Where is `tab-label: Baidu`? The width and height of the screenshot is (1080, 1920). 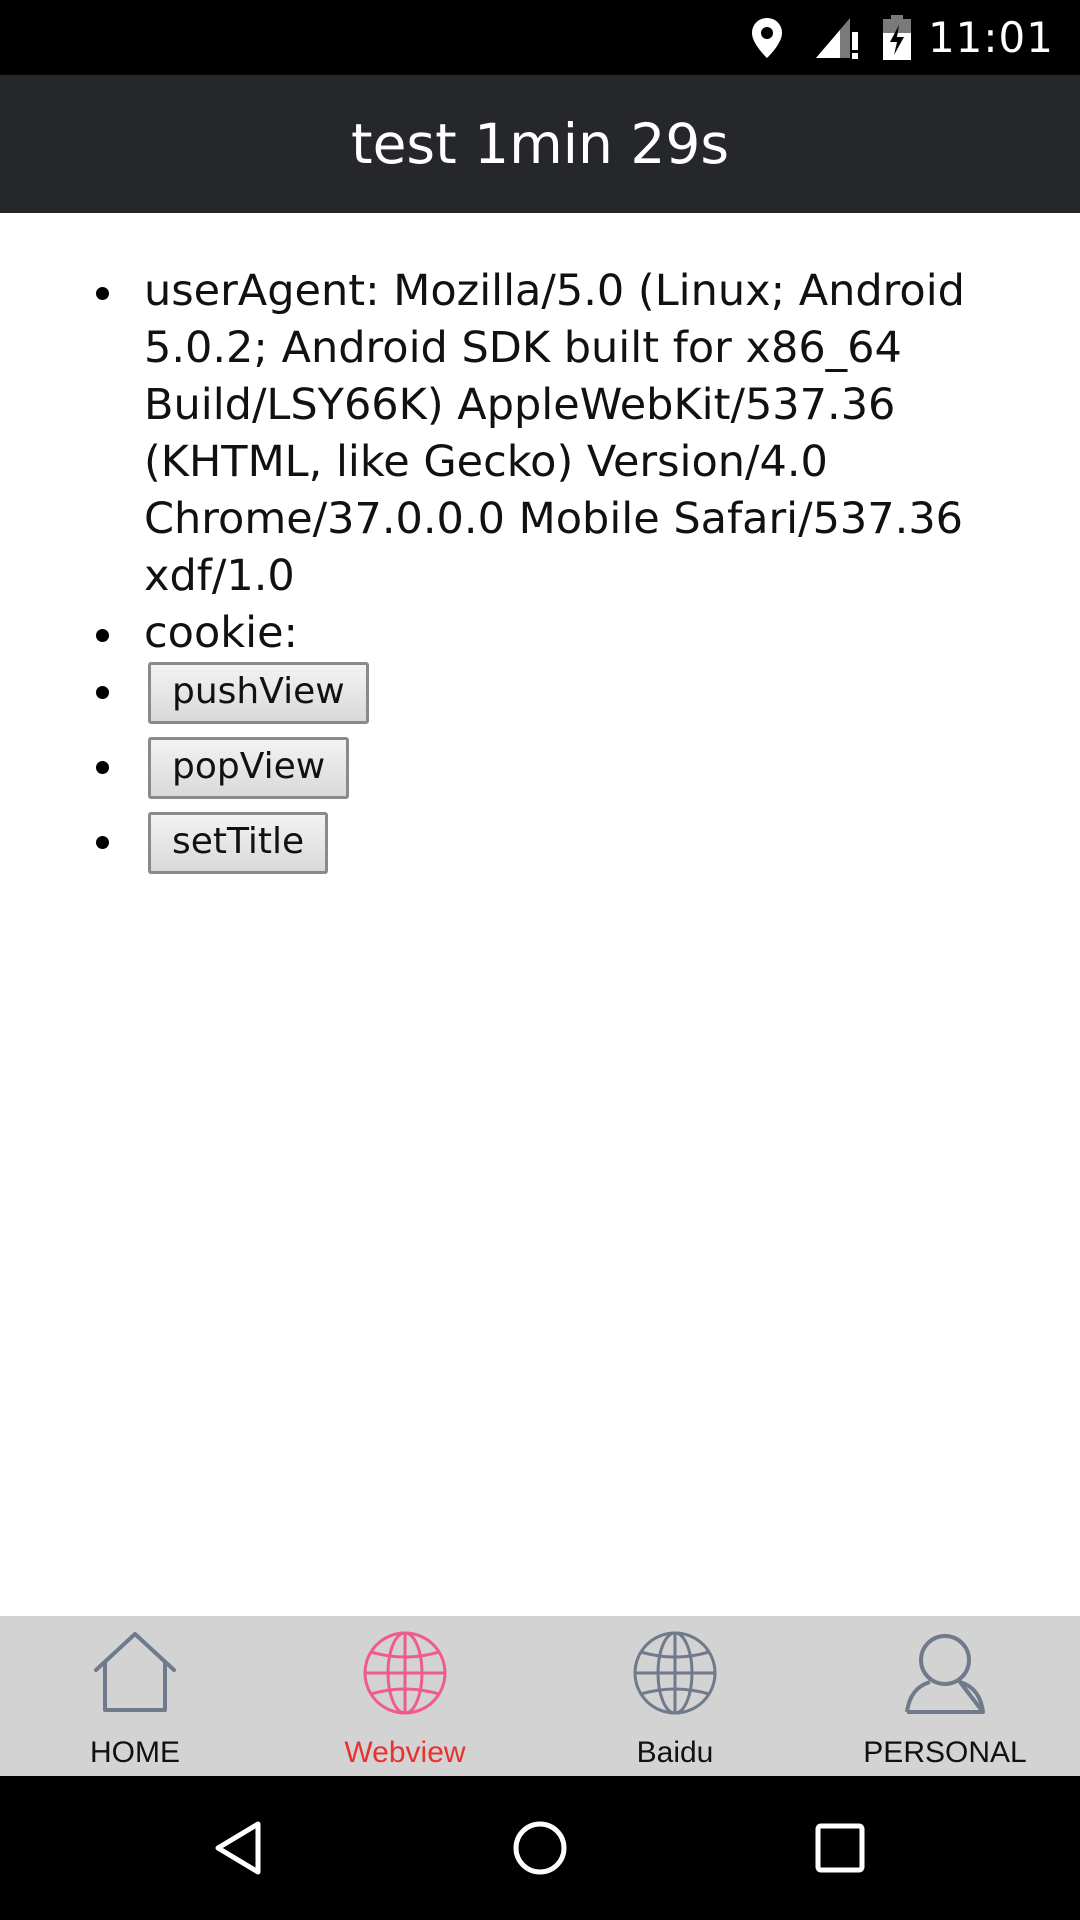 tab-label: Baidu is located at coordinates (675, 1752).